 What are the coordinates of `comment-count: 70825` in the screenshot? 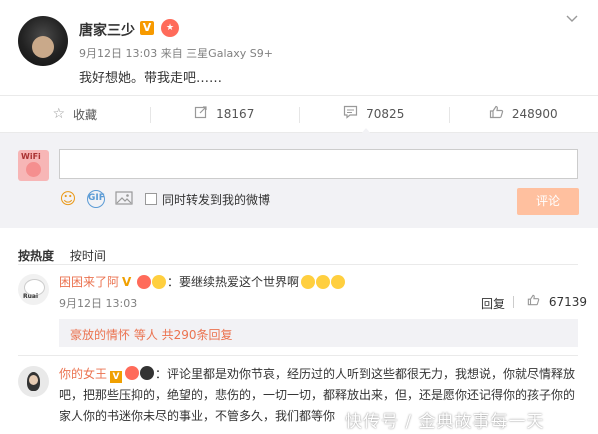 It's located at (385, 114).